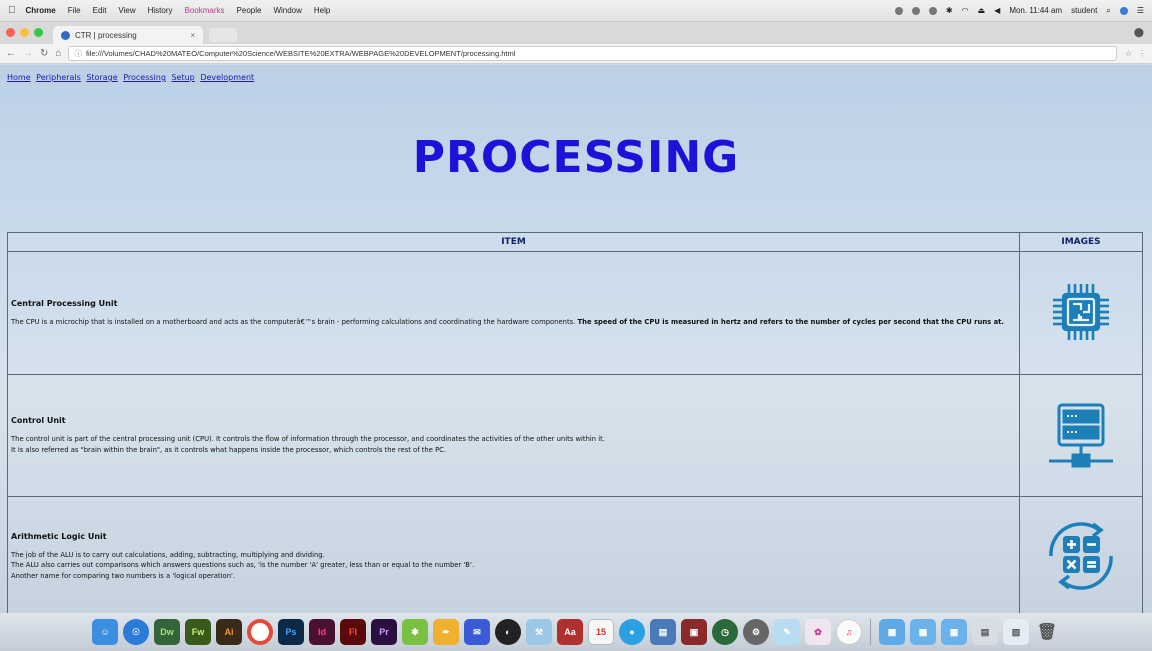 This screenshot has width=1152, height=651. I want to click on siri-icon, so click(1123, 10).